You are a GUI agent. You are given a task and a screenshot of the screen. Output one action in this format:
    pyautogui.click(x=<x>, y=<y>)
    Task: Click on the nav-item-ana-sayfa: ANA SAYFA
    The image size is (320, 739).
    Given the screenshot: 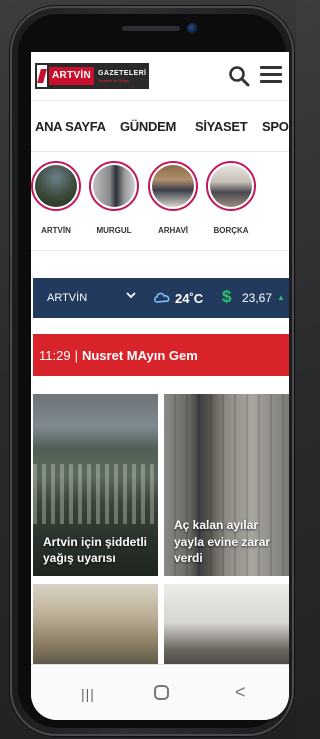 What is the action you would take?
    pyautogui.click(x=70, y=126)
    